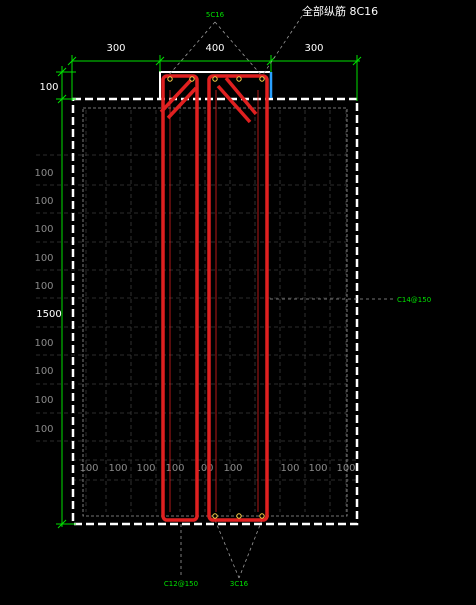 Image resolution: width=476 pixels, height=605 pixels. Describe the element at coordinates (215, 15) in the screenshot. I see `top-rebar-label: 5C16` at that location.